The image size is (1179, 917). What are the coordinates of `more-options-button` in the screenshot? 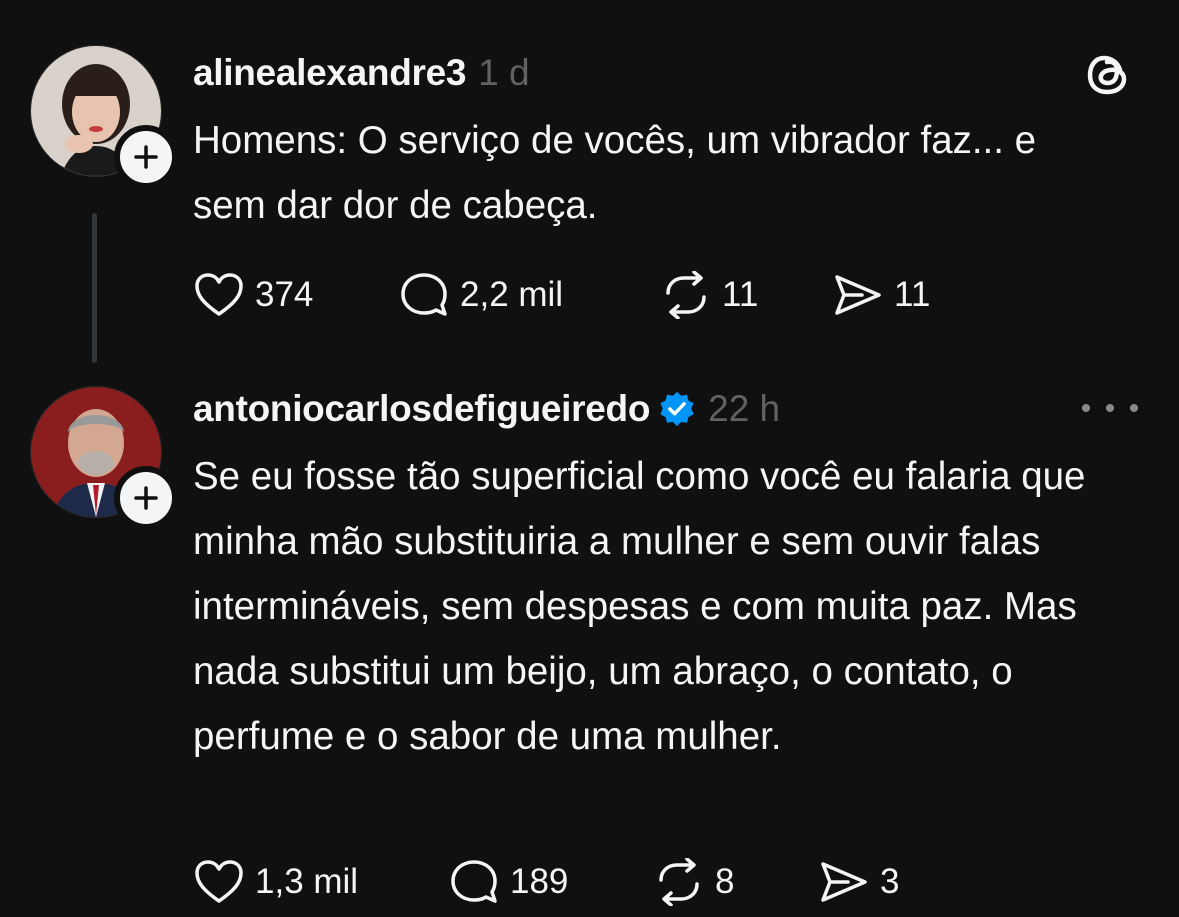 It's located at (1110, 408).